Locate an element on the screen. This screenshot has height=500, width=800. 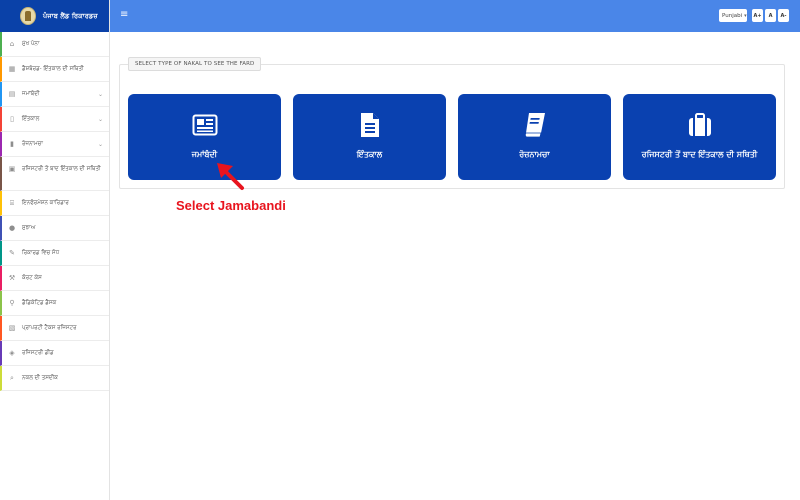
emblem-logo is located at coordinates (28, 16).